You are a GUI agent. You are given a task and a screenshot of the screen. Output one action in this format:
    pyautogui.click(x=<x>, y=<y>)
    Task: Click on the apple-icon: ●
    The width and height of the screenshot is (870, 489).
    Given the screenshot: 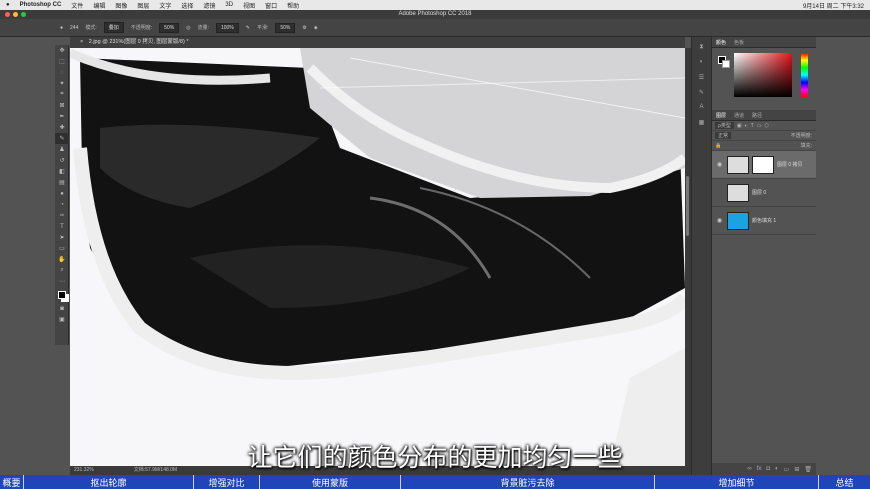 What is the action you would take?
    pyautogui.click(x=8, y=5)
    